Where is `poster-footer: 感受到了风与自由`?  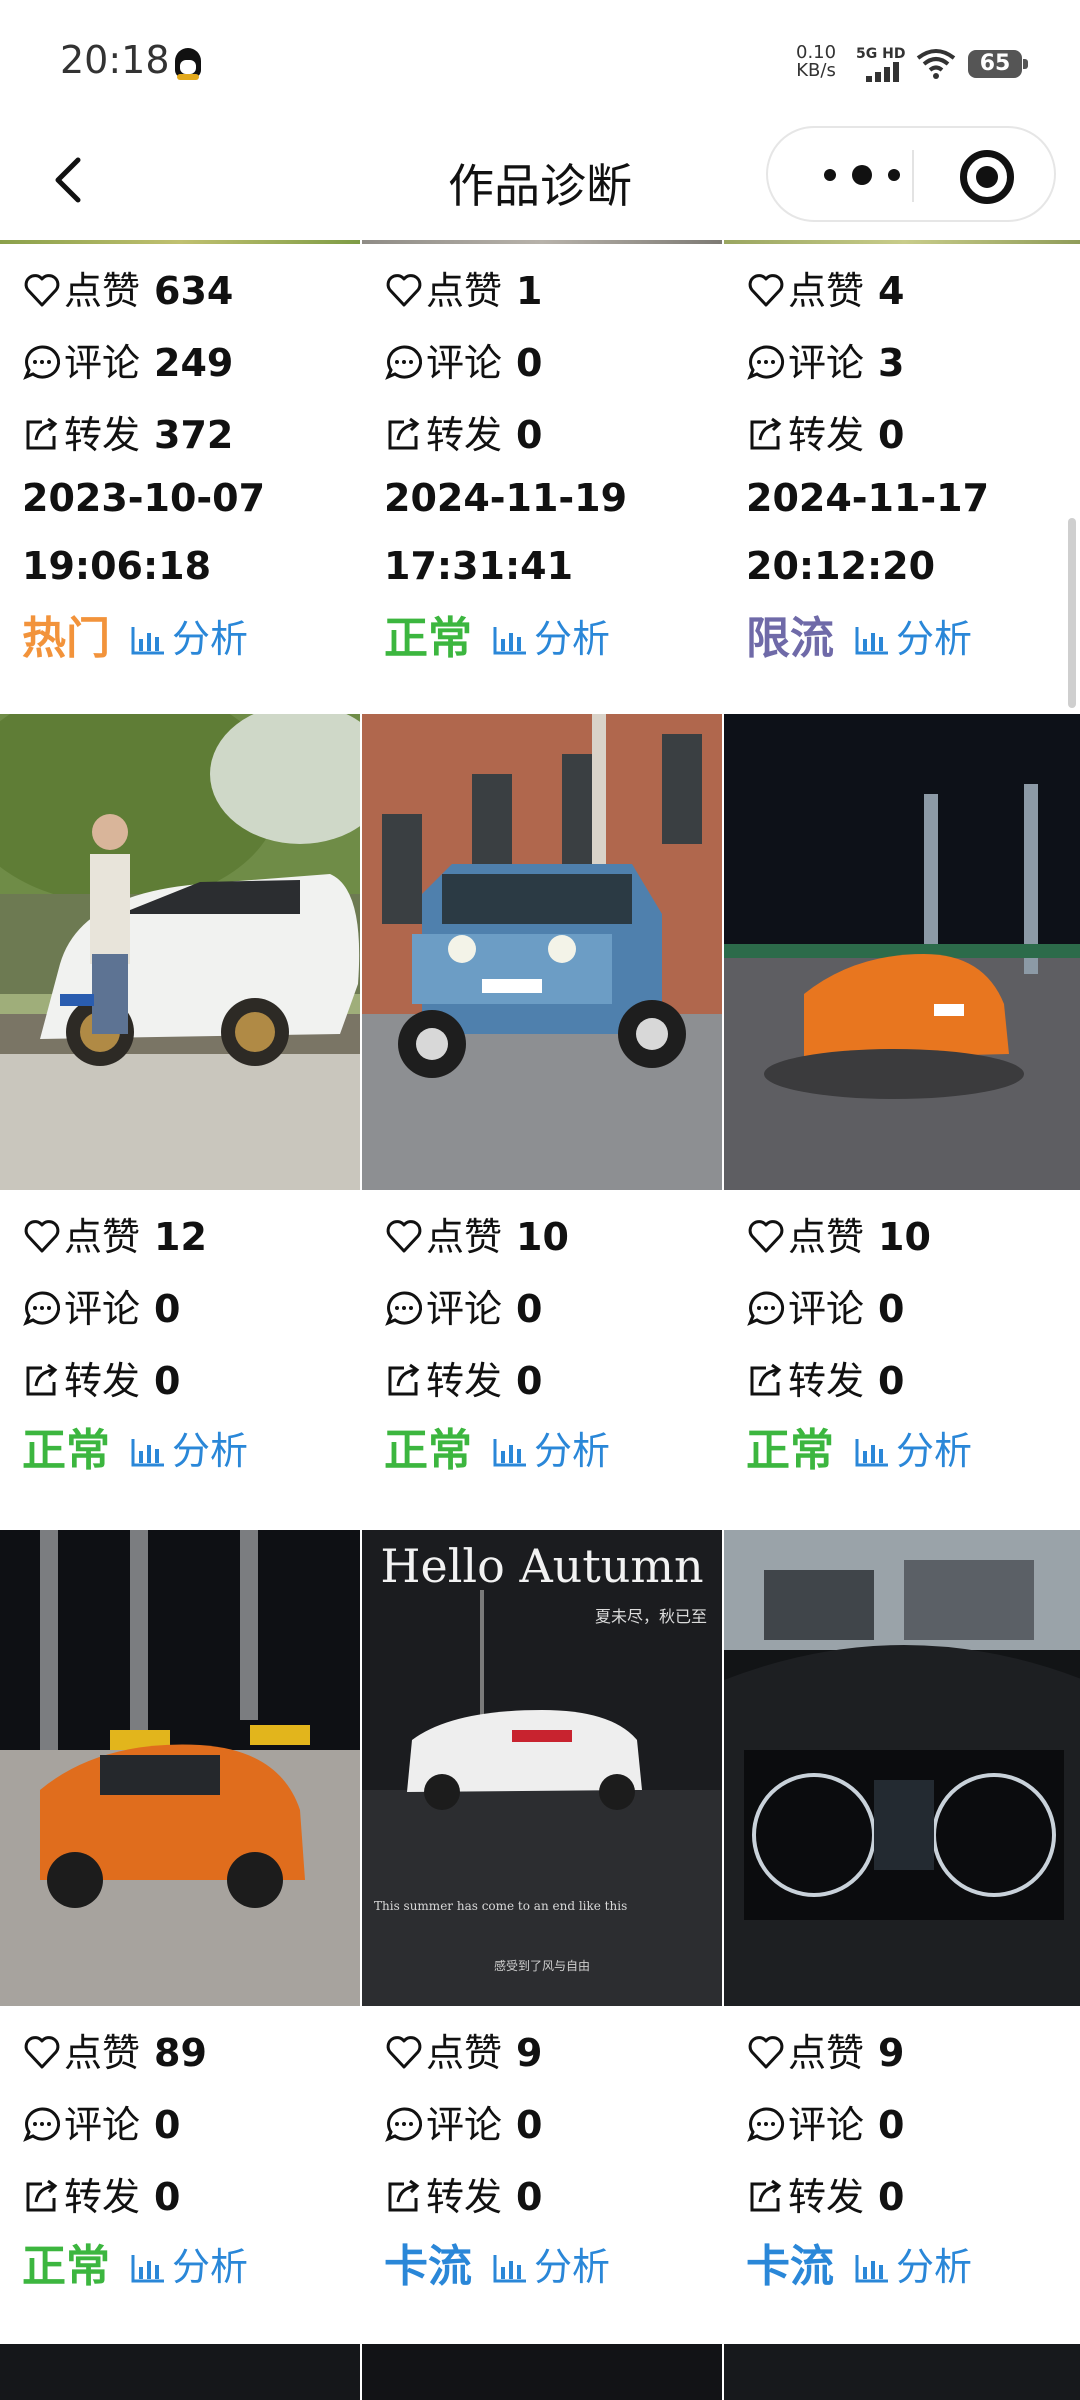
poster-footer: 感受到了风与自由 is located at coordinates (542, 1965).